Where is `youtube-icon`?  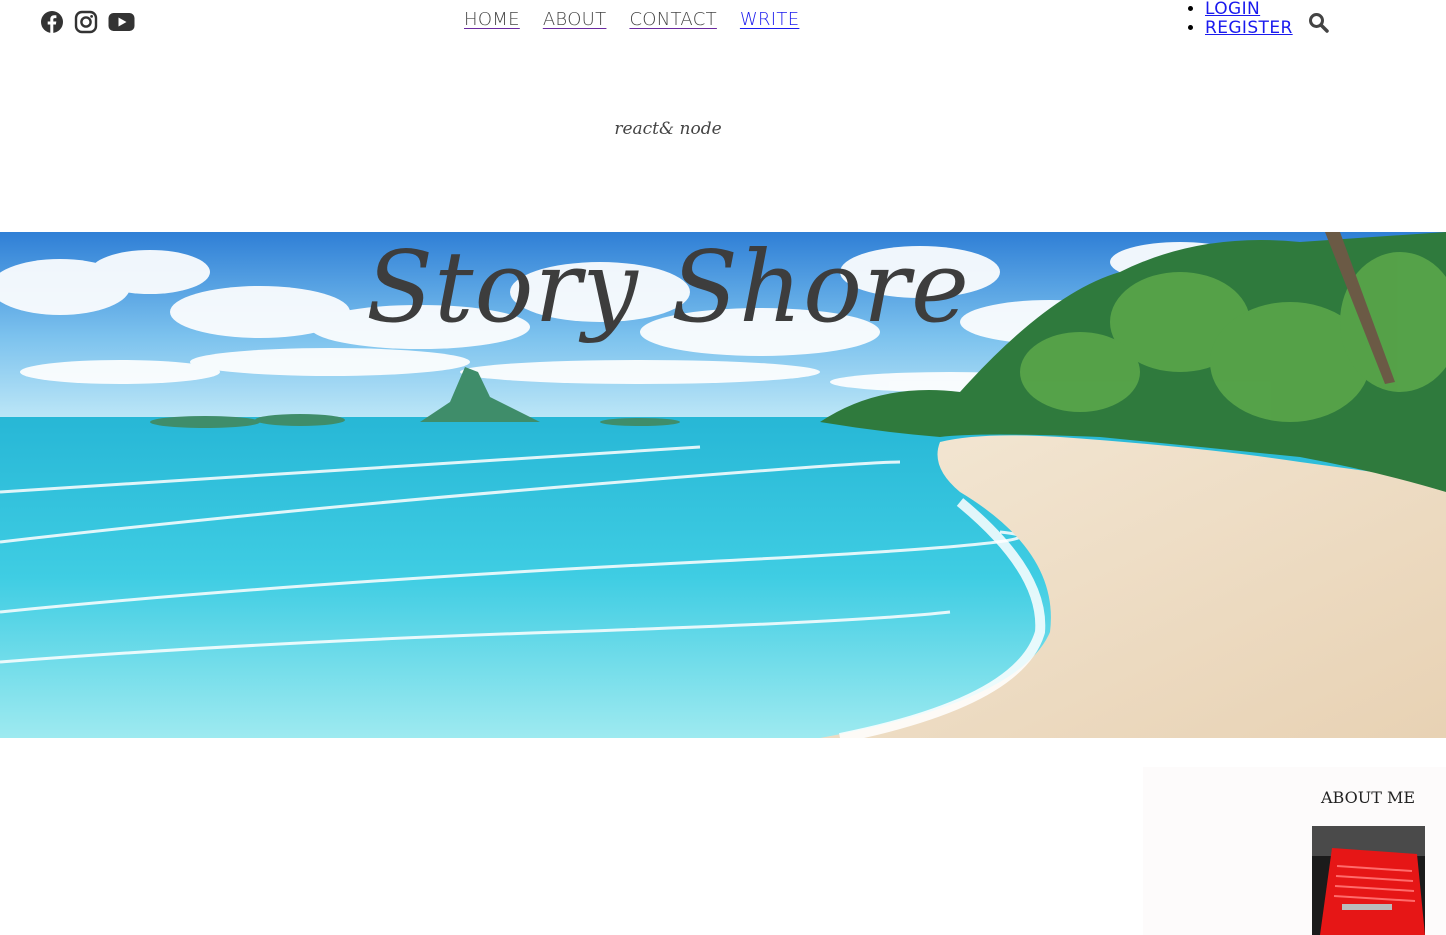 youtube-icon is located at coordinates (121, 22).